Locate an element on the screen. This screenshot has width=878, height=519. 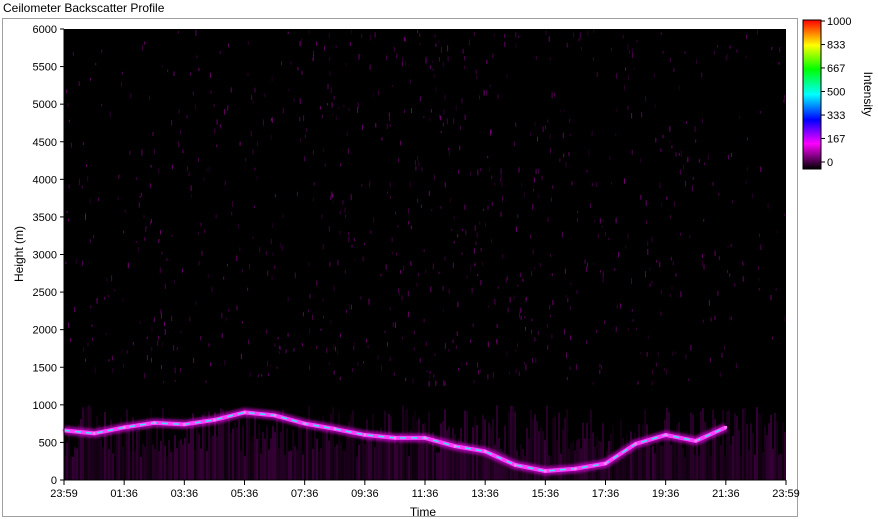
colorbar-label: Intensity is located at coordinates (868, 94).